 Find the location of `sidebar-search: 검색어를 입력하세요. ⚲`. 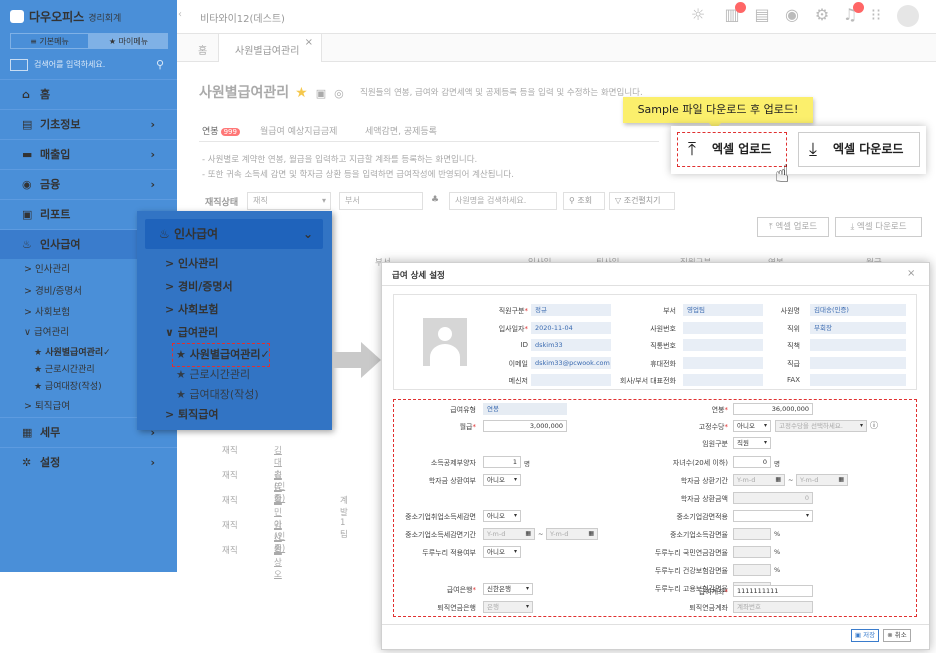

sidebar-search: 검색어를 입력하세요. ⚲ is located at coordinates (89, 65).